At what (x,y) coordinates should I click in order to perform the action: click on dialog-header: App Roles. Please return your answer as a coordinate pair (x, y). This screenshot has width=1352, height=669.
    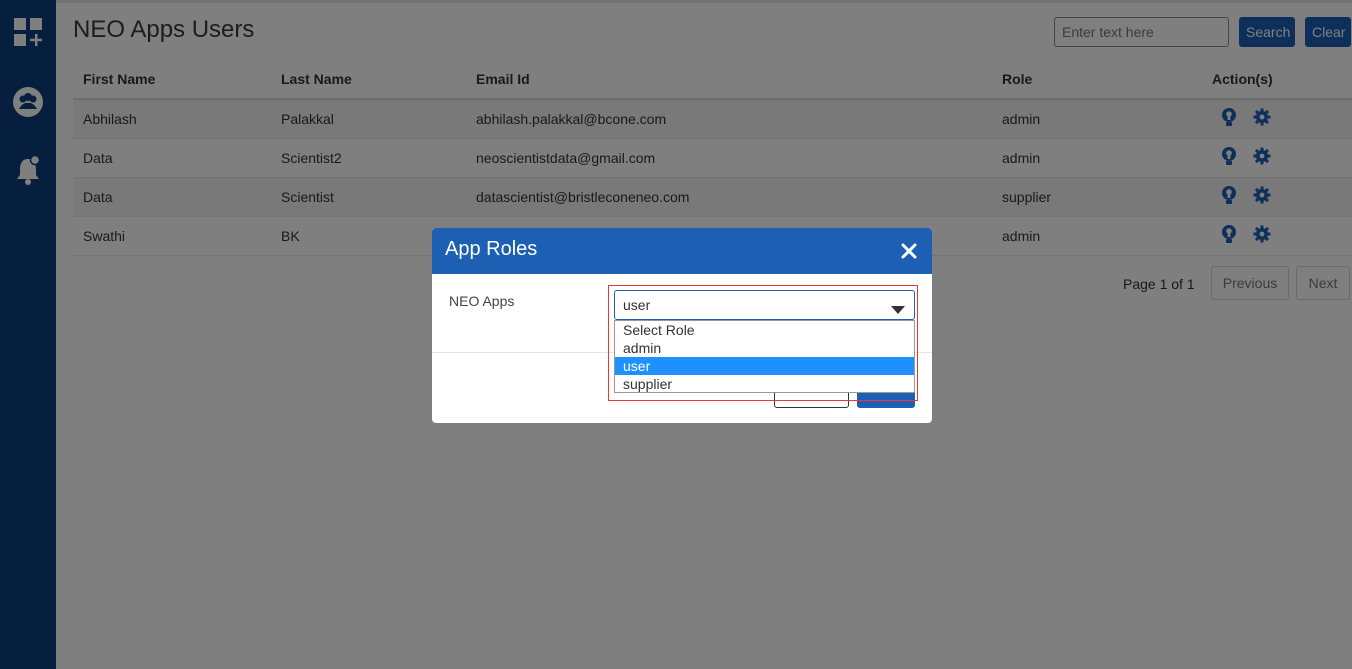
    Looking at the image, I should click on (682, 251).